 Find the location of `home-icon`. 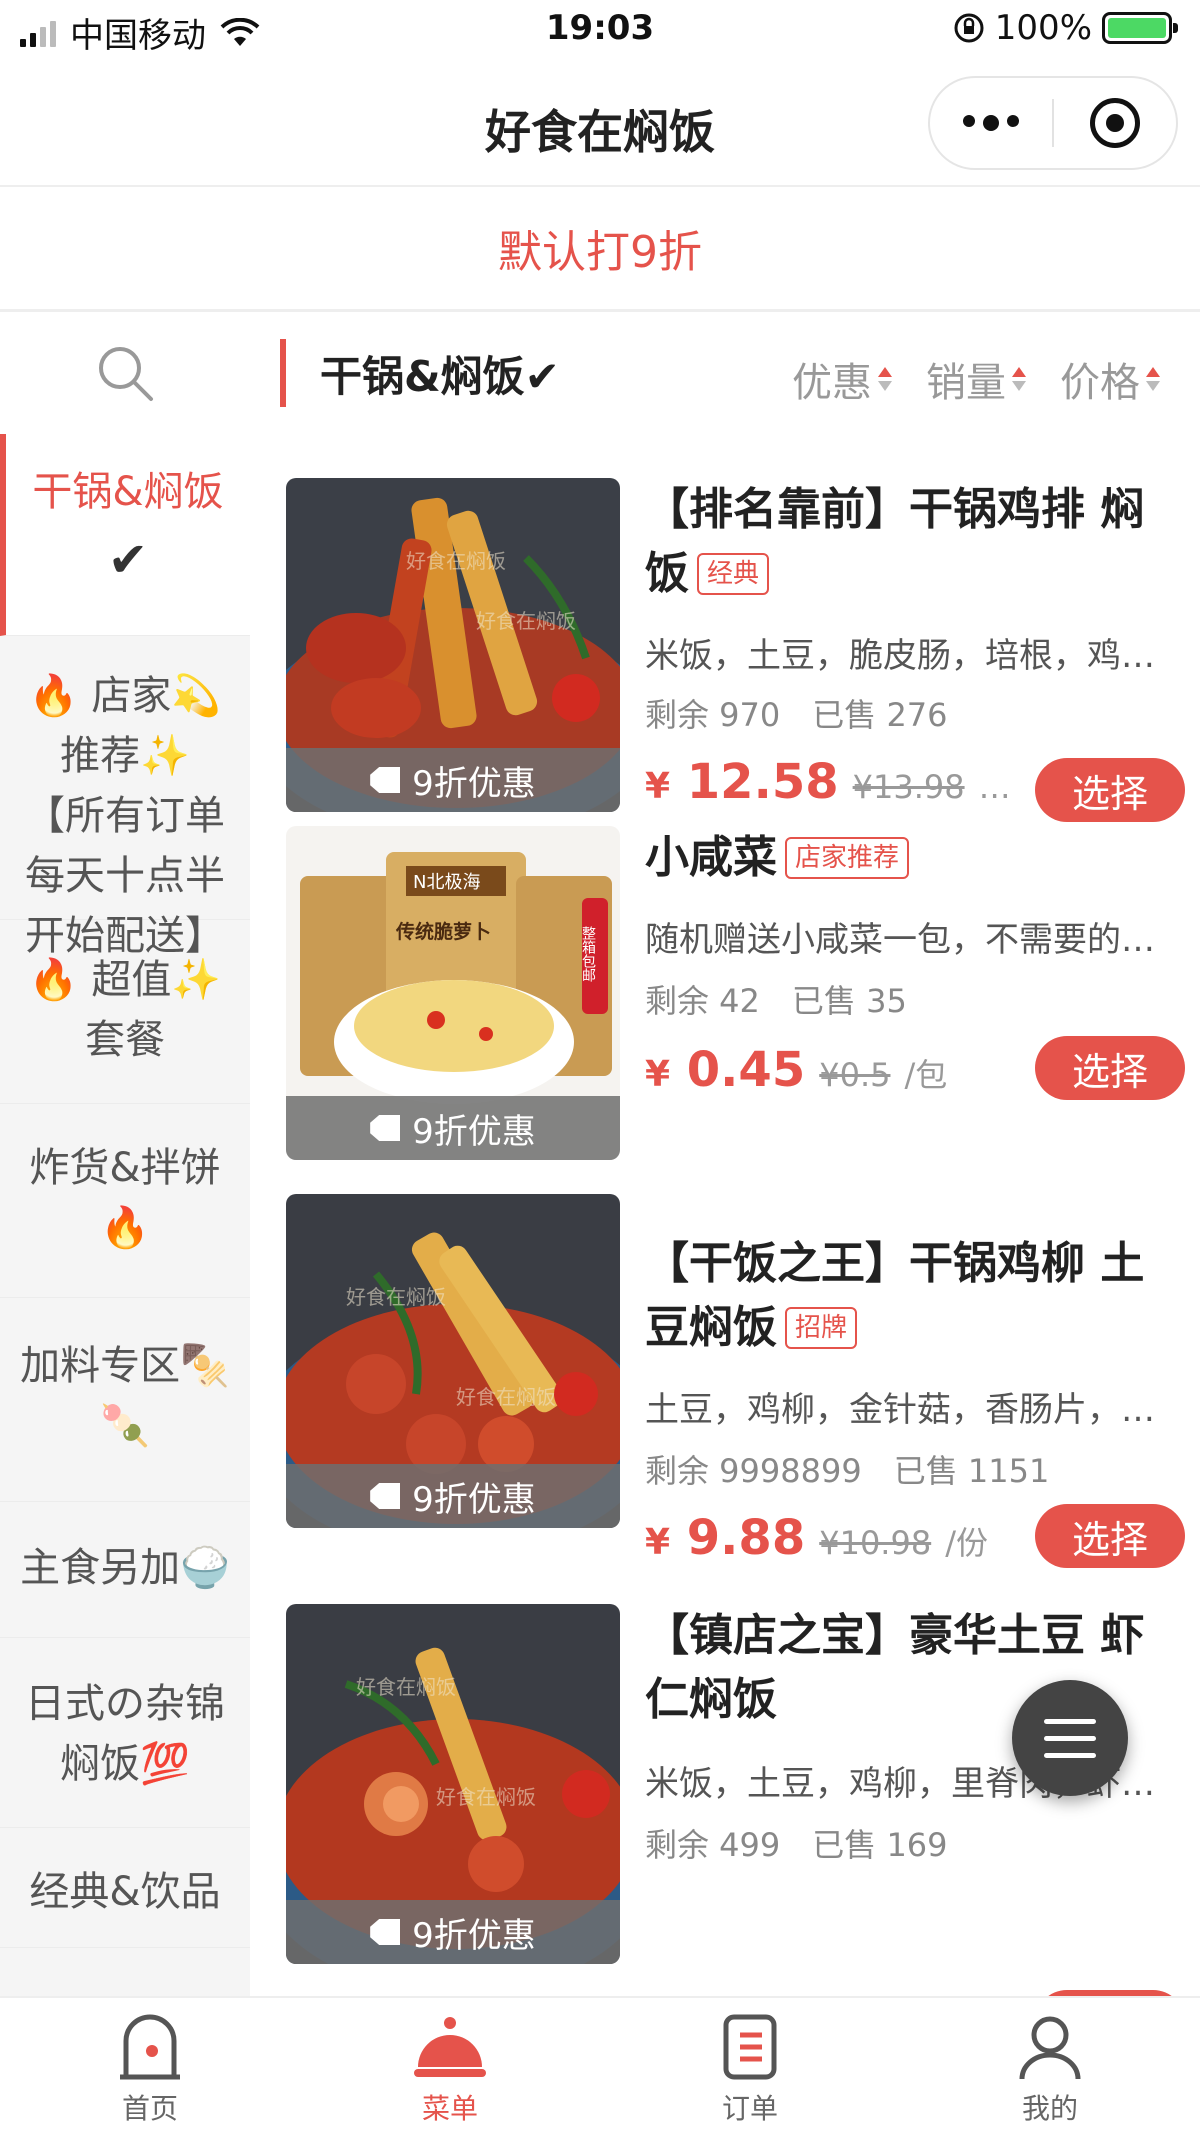

home-icon is located at coordinates (150, 2047).